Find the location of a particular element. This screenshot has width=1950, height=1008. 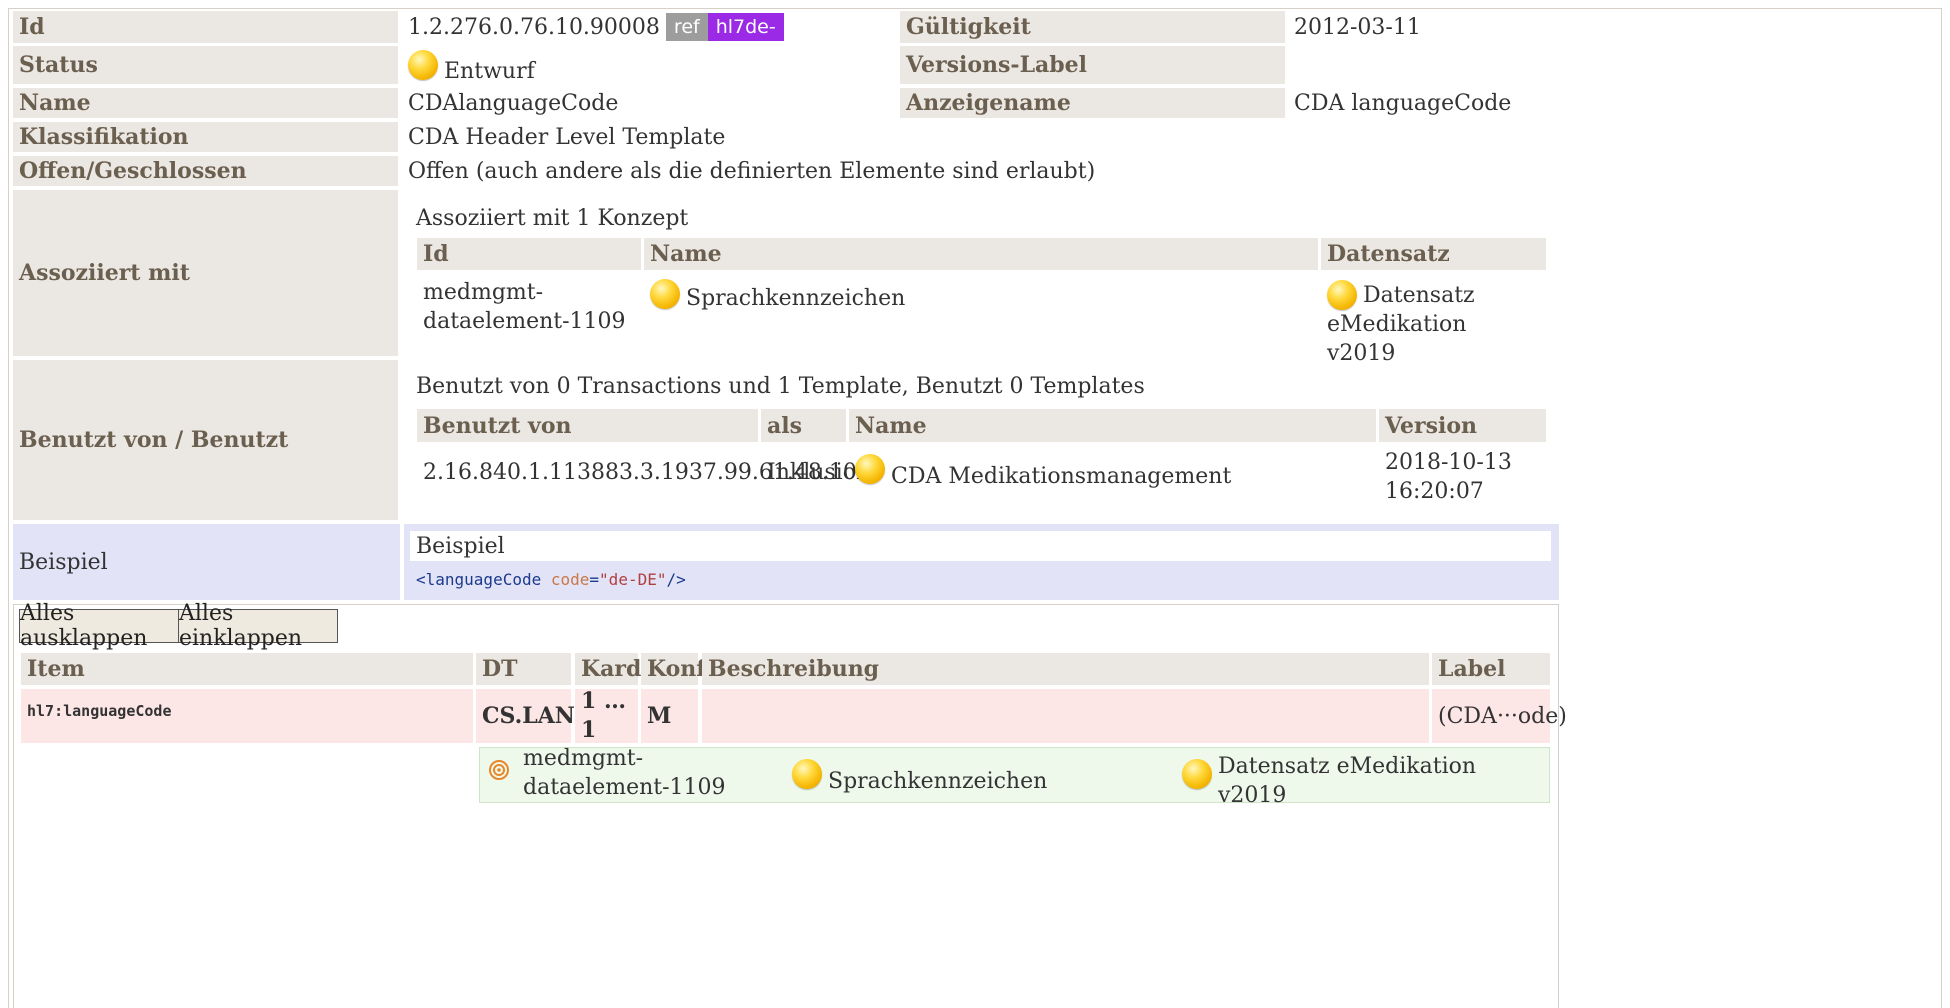

used-by-link: 2.16.840.1.113883.3.1937.99.61.48.10.1 is located at coordinates (647, 472).